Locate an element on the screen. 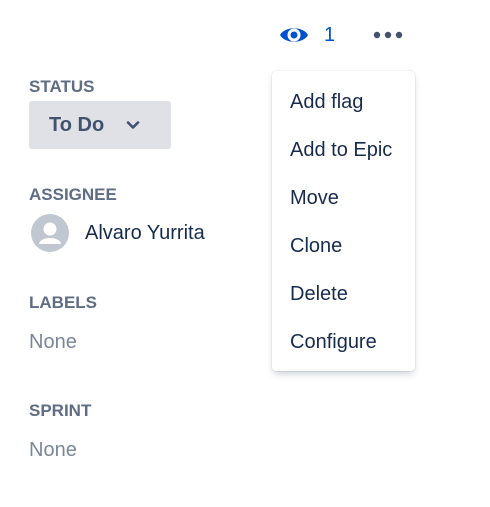 Image resolution: width=490 pixels, height=507 pixels. more-horizontal-icon is located at coordinates (388, 35).